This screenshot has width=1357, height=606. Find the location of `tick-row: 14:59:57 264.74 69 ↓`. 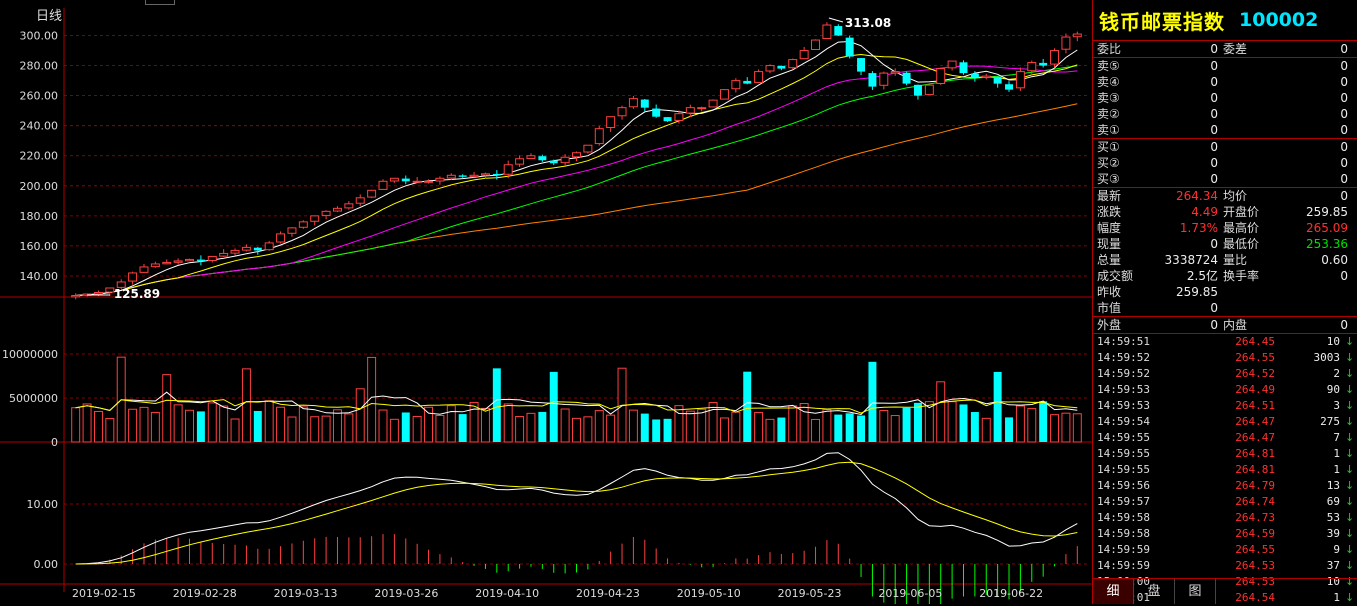

tick-row: 14:59:57 264.74 69 ↓ is located at coordinates (1225, 502).